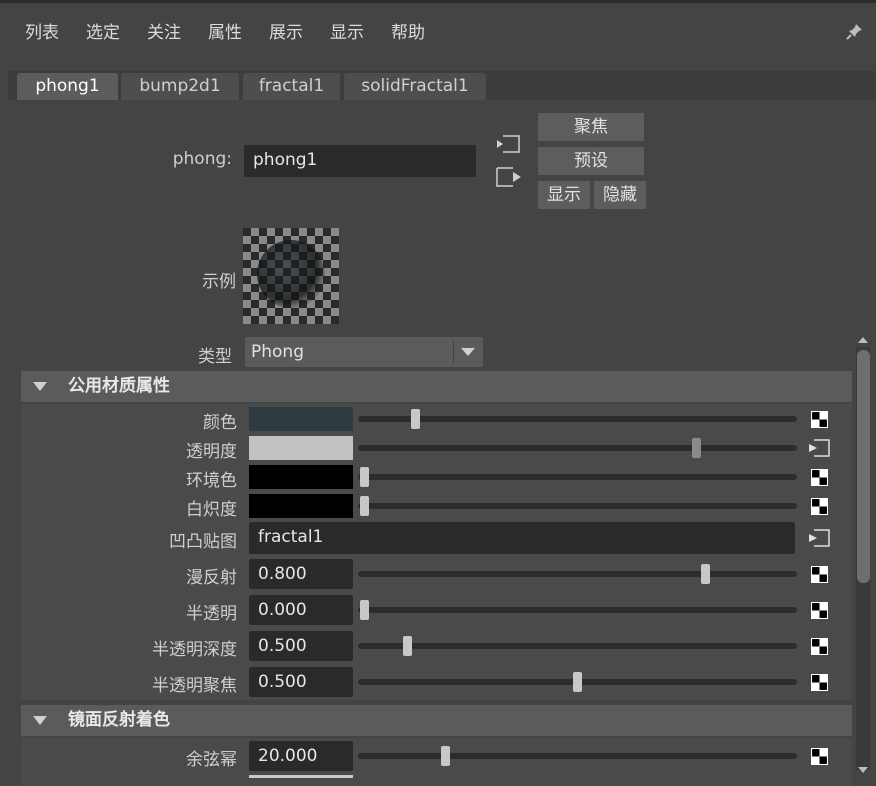 This screenshot has width=876, height=786. Describe the element at coordinates (564, 195) in the screenshot. I see `show-button: 显示` at that location.